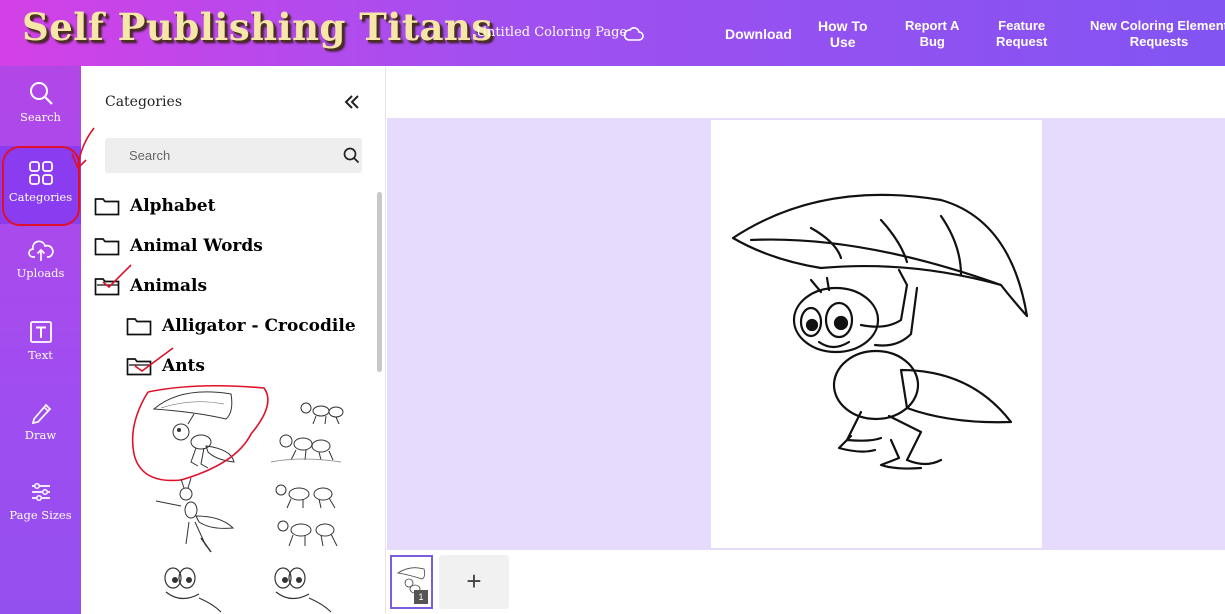  Describe the element at coordinates (806, 92) in the screenshot. I see `canvas-toolbar` at that location.